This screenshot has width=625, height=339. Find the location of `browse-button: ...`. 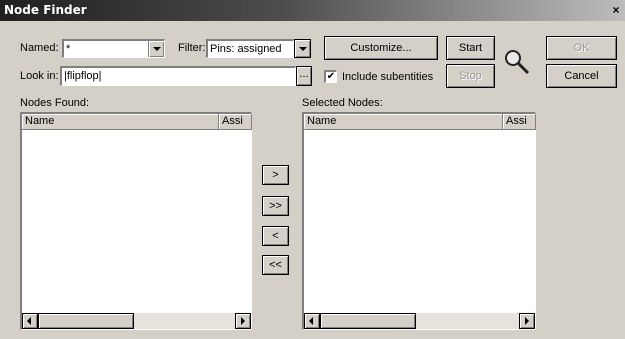

browse-button: ... is located at coordinates (304, 76).